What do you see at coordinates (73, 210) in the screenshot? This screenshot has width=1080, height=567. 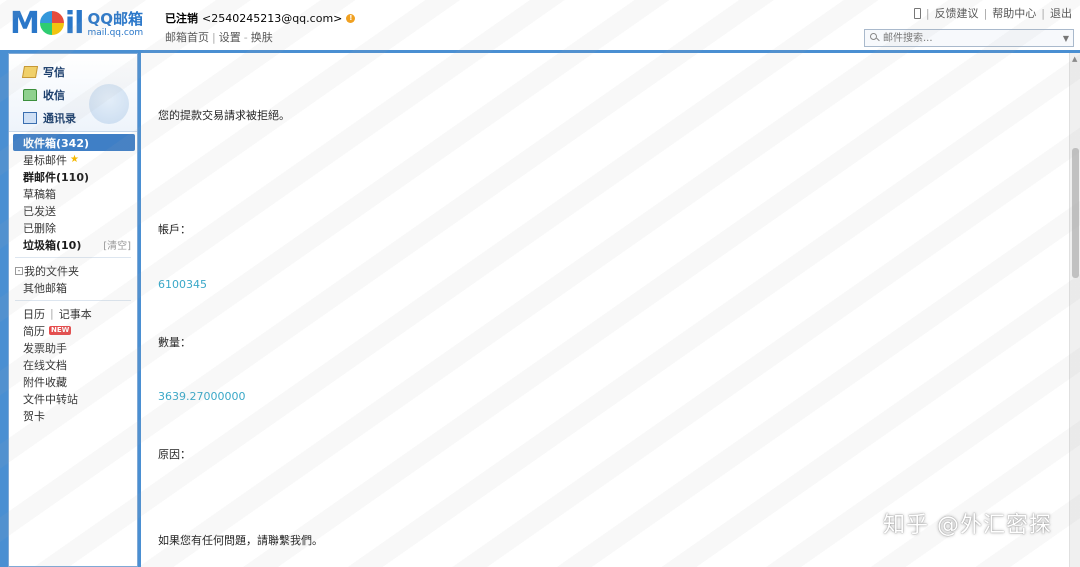 I see `folder-sent: 已发送` at bounding box center [73, 210].